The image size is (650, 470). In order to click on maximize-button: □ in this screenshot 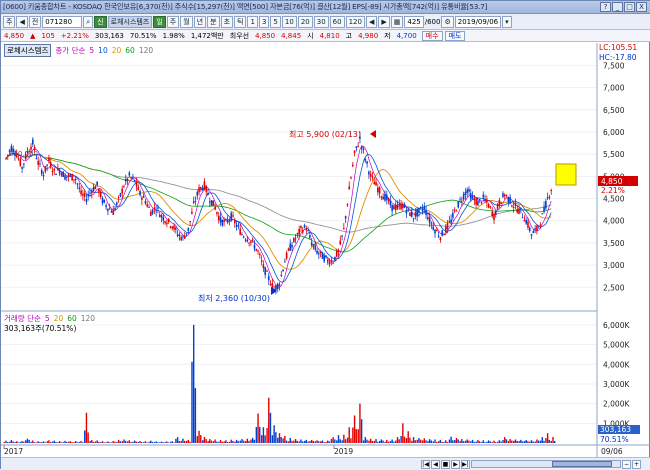, I will do `click(629, 7)`.